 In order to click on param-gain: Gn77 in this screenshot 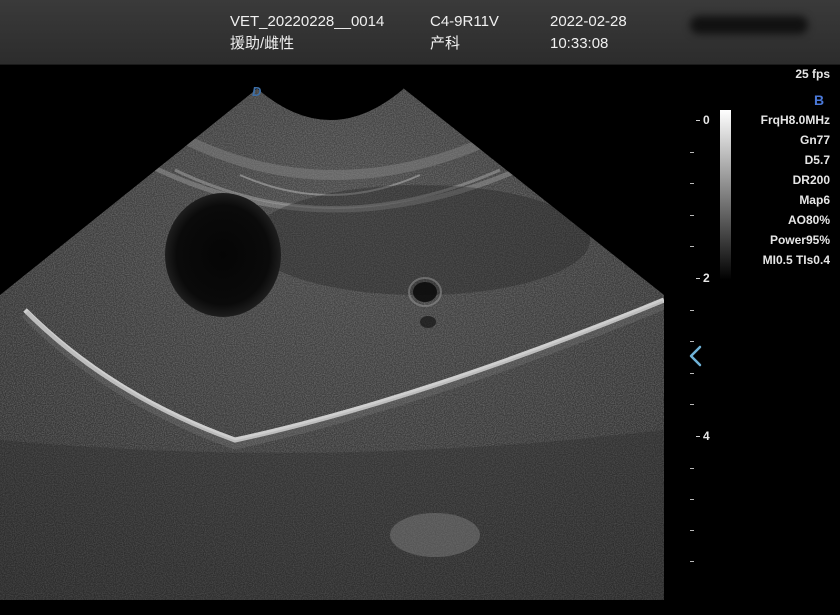, I will do `click(814, 140)`.